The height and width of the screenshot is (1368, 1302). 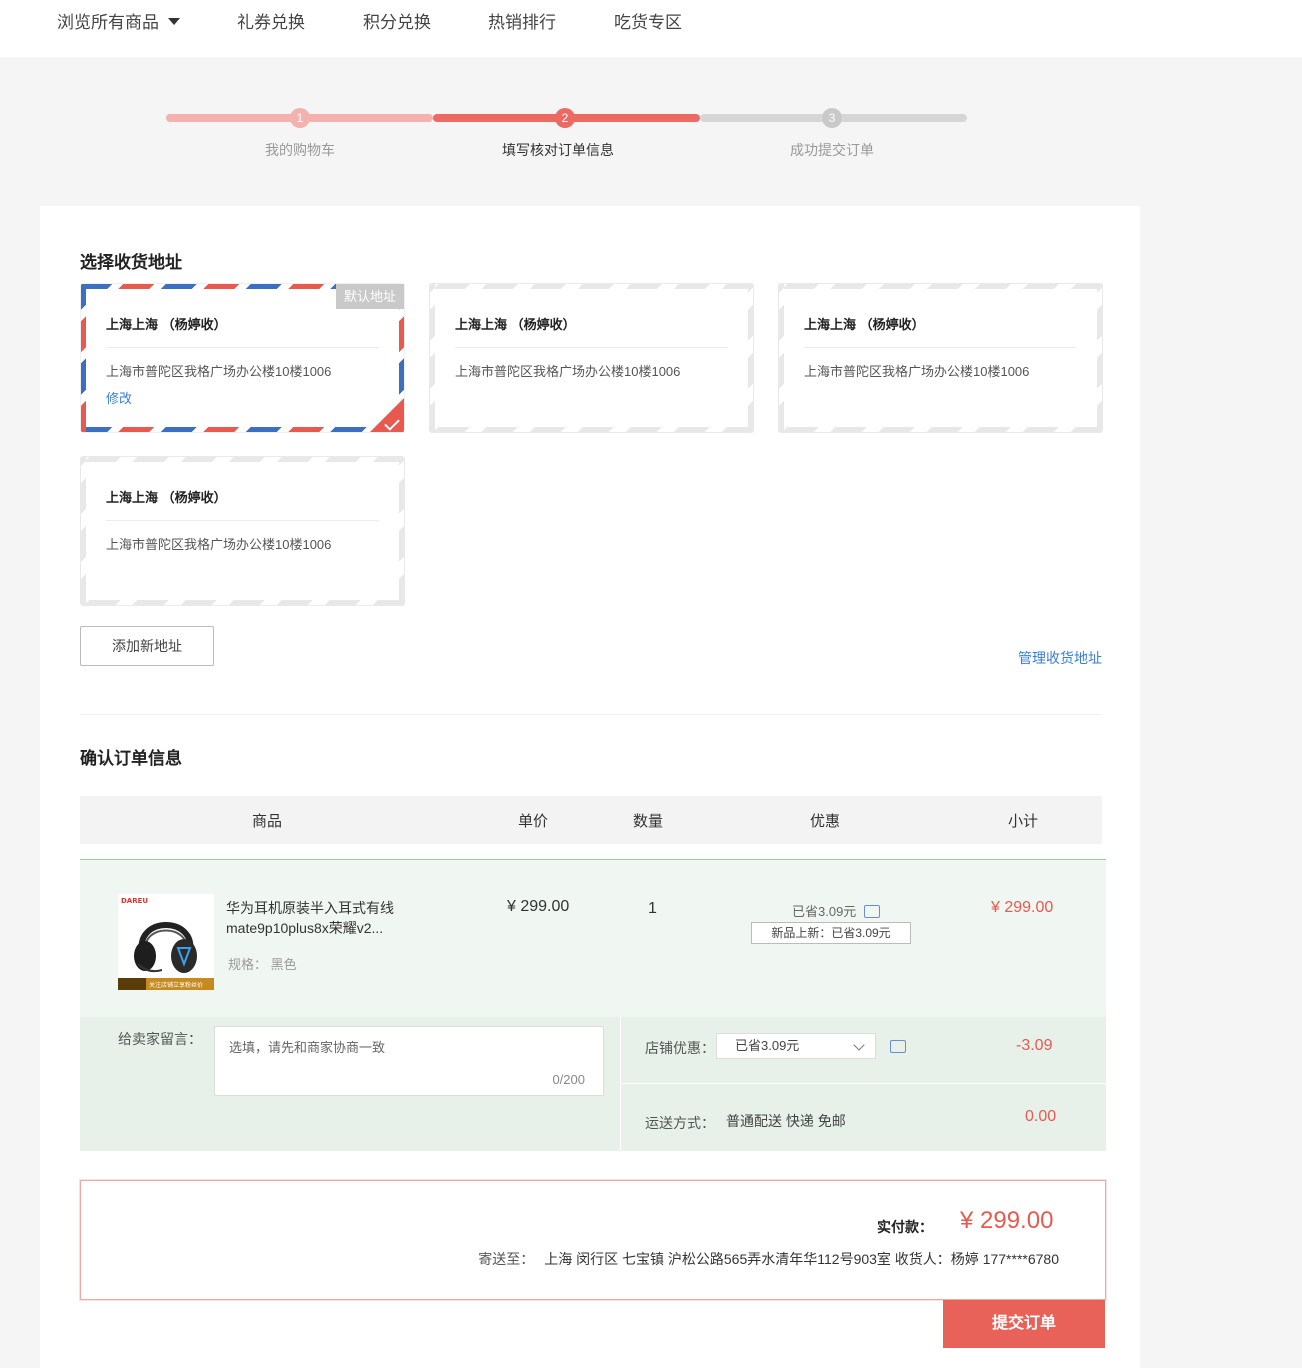 What do you see at coordinates (651, 135) in the screenshot?
I see `progress-steps: 1 2 3 我的购物车 填写核对订单信息 成功提交订单` at bounding box center [651, 135].